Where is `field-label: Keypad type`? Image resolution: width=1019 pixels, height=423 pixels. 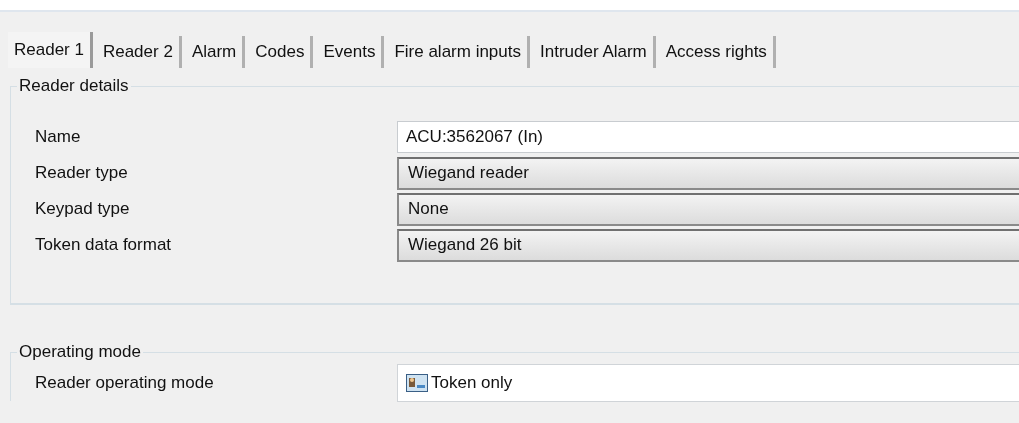
field-label: Keypad type is located at coordinates (82, 209).